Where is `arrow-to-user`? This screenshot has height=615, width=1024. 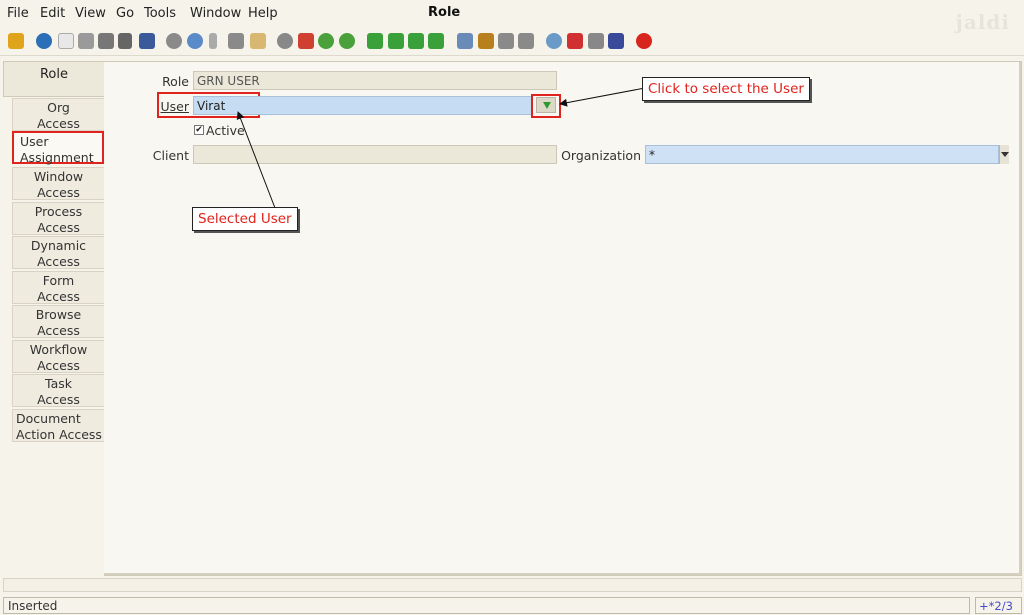
arrow-to-user is located at coordinates (256, 160).